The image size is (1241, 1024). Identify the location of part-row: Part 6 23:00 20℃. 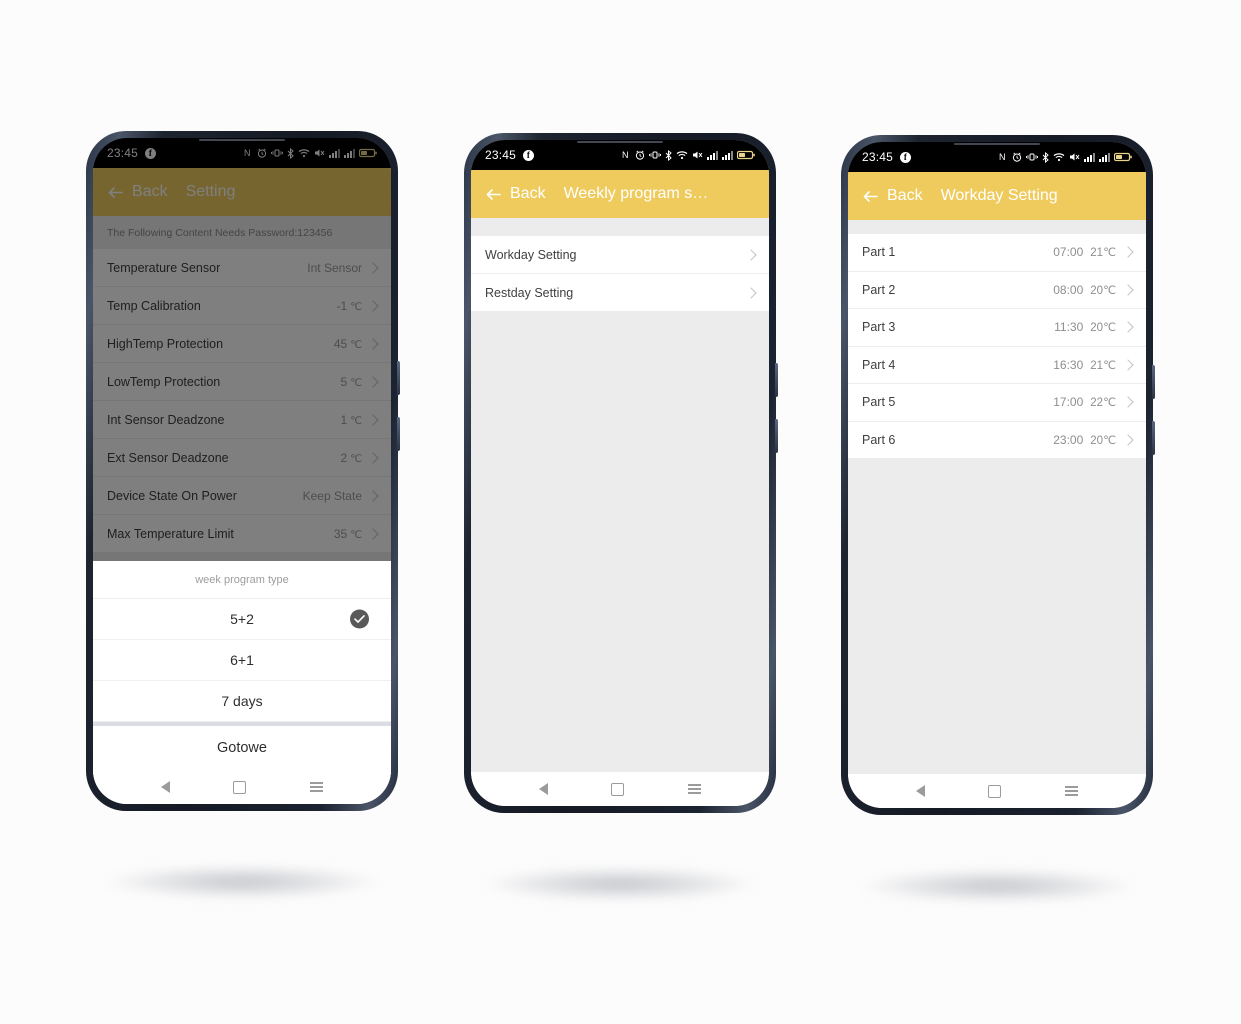
(997, 439).